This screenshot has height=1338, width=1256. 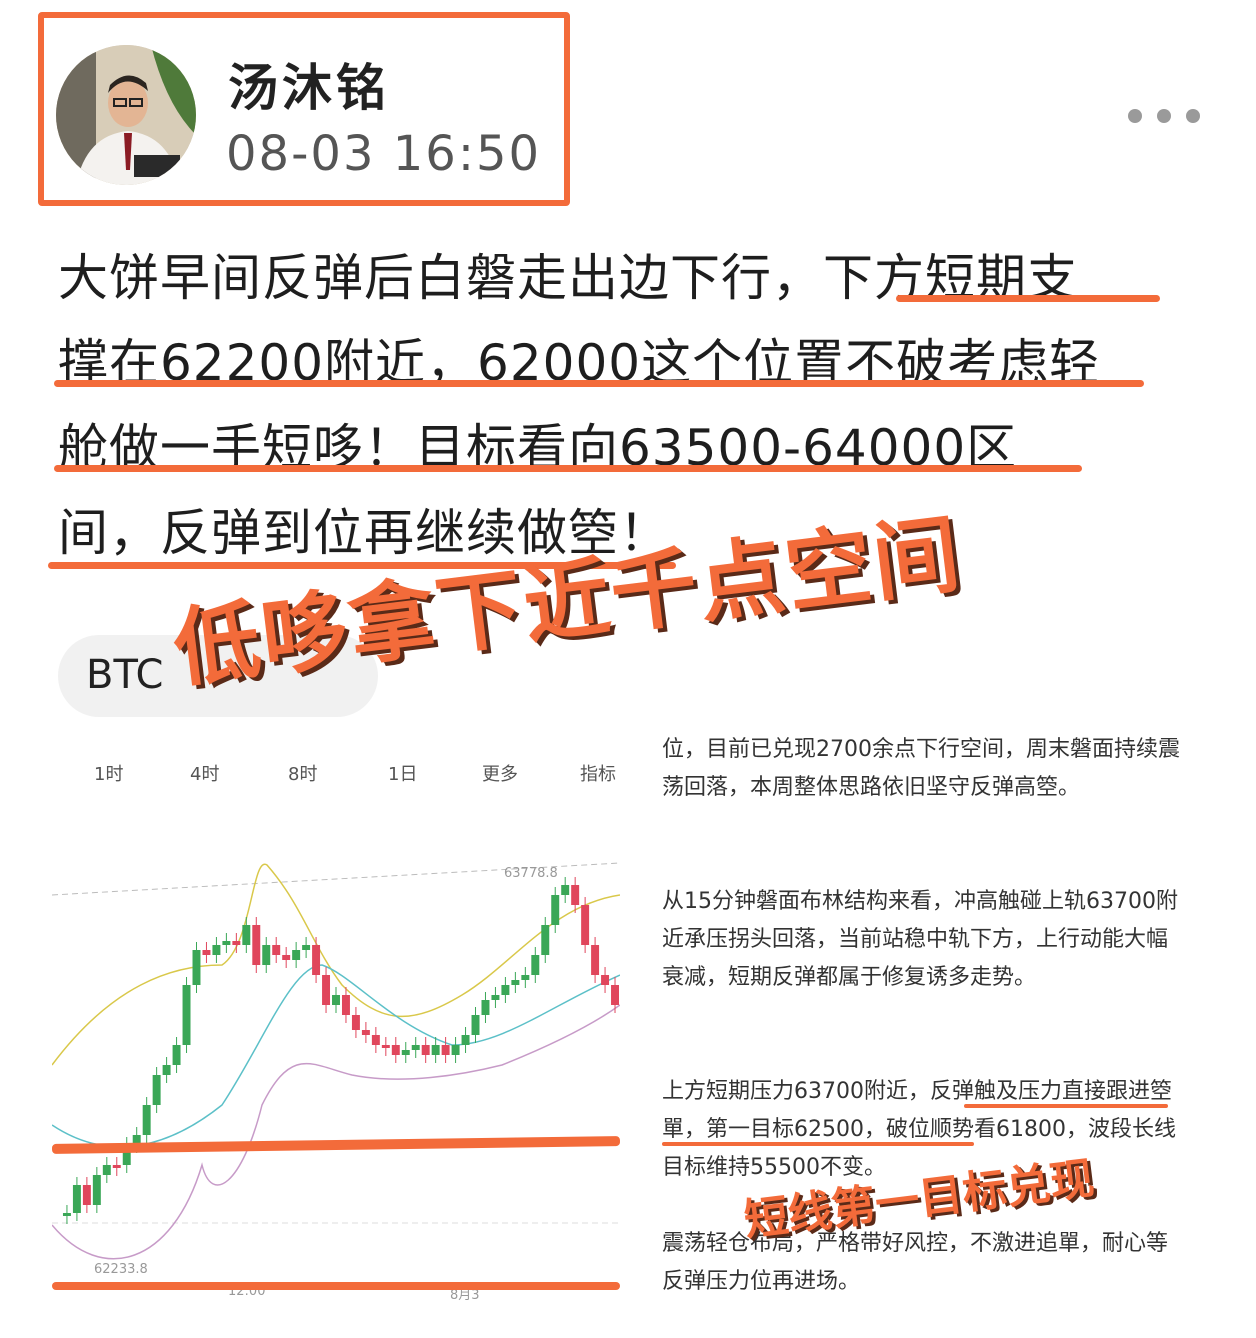 What do you see at coordinates (309, 84) in the screenshot?
I see `author-name: 汤沐铭` at bounding box center [309, 84].